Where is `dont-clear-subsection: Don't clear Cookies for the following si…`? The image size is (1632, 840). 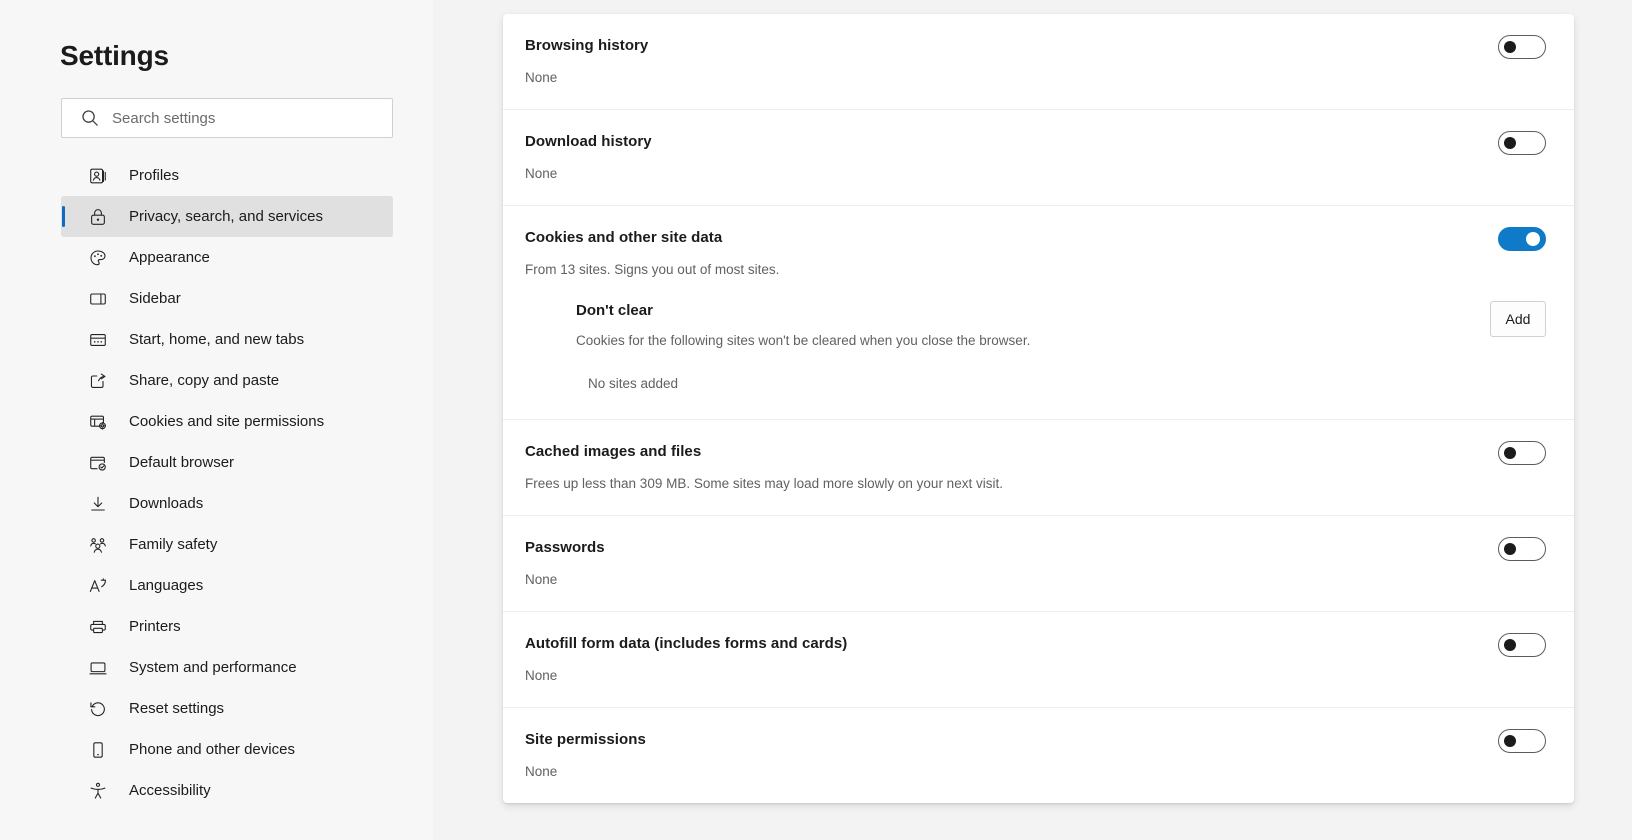
dont-clear-subsection: Don't clear Cookies for the following si… is located at coordinates (1035, 349).